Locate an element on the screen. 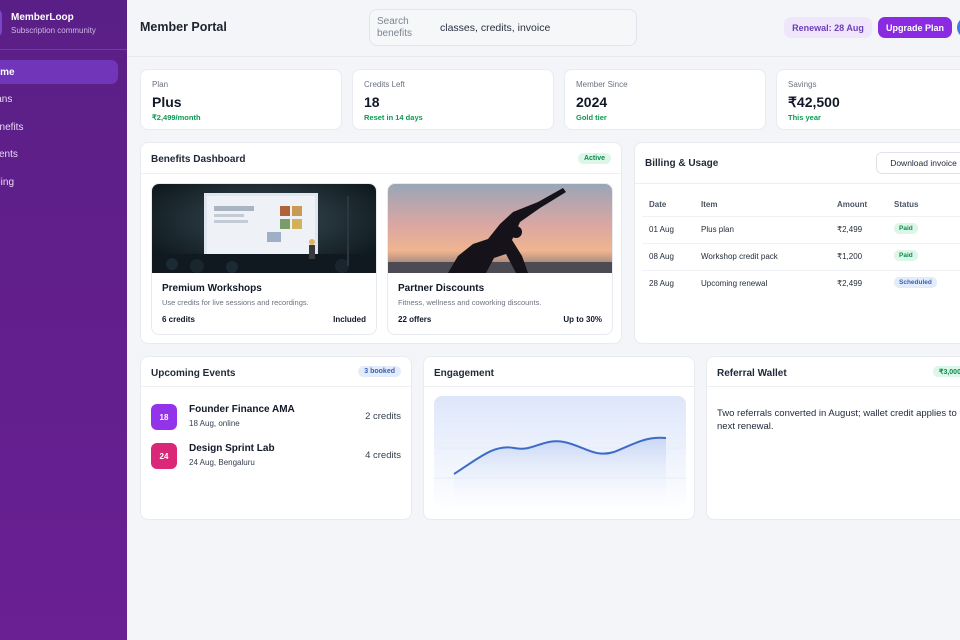 The image size is (960, 640). table-row: 28 Aug Upcoming renewal ₹2,499 Scheduled is located at coordinates (801, 283).